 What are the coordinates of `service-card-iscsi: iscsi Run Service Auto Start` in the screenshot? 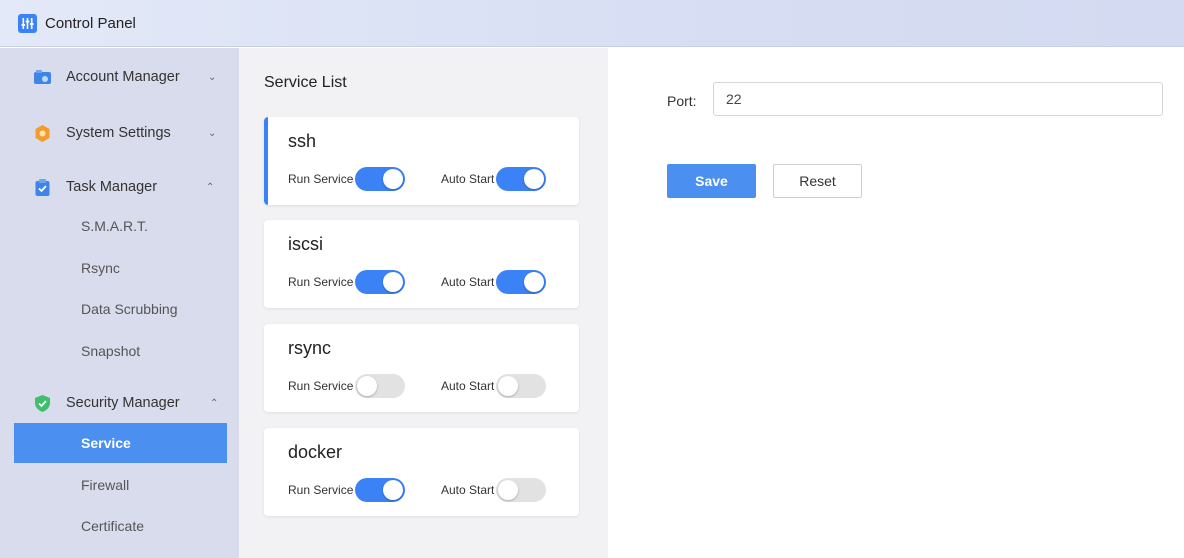 It's located at (421, 264).